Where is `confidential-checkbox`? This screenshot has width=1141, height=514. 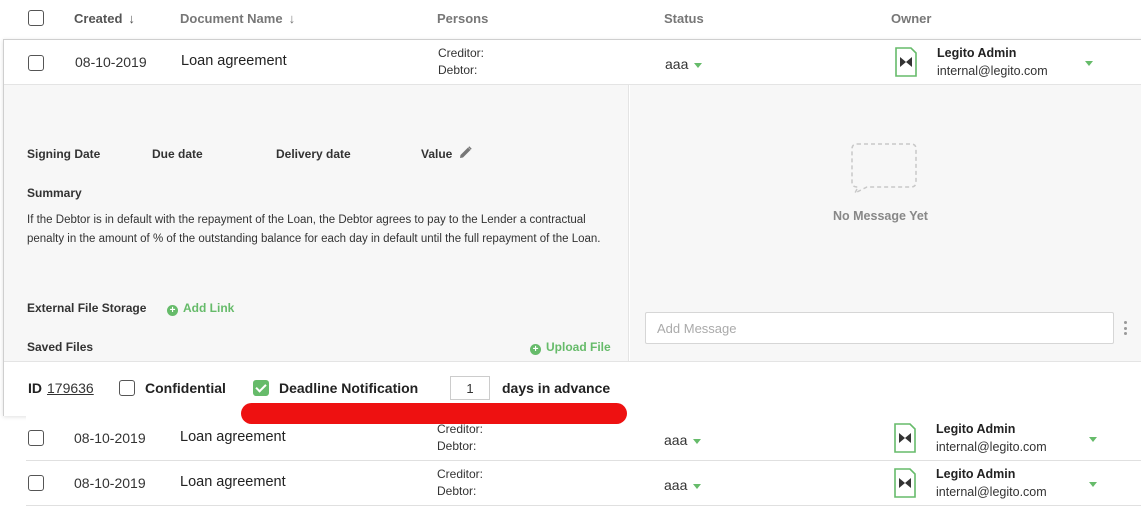 confidential-checkbox is located at coordinates (127, 388).